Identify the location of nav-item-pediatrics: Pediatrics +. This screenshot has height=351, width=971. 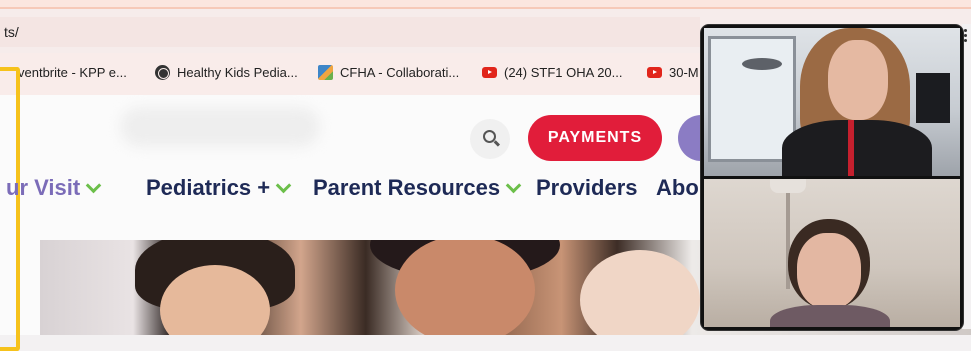
(219, 188).